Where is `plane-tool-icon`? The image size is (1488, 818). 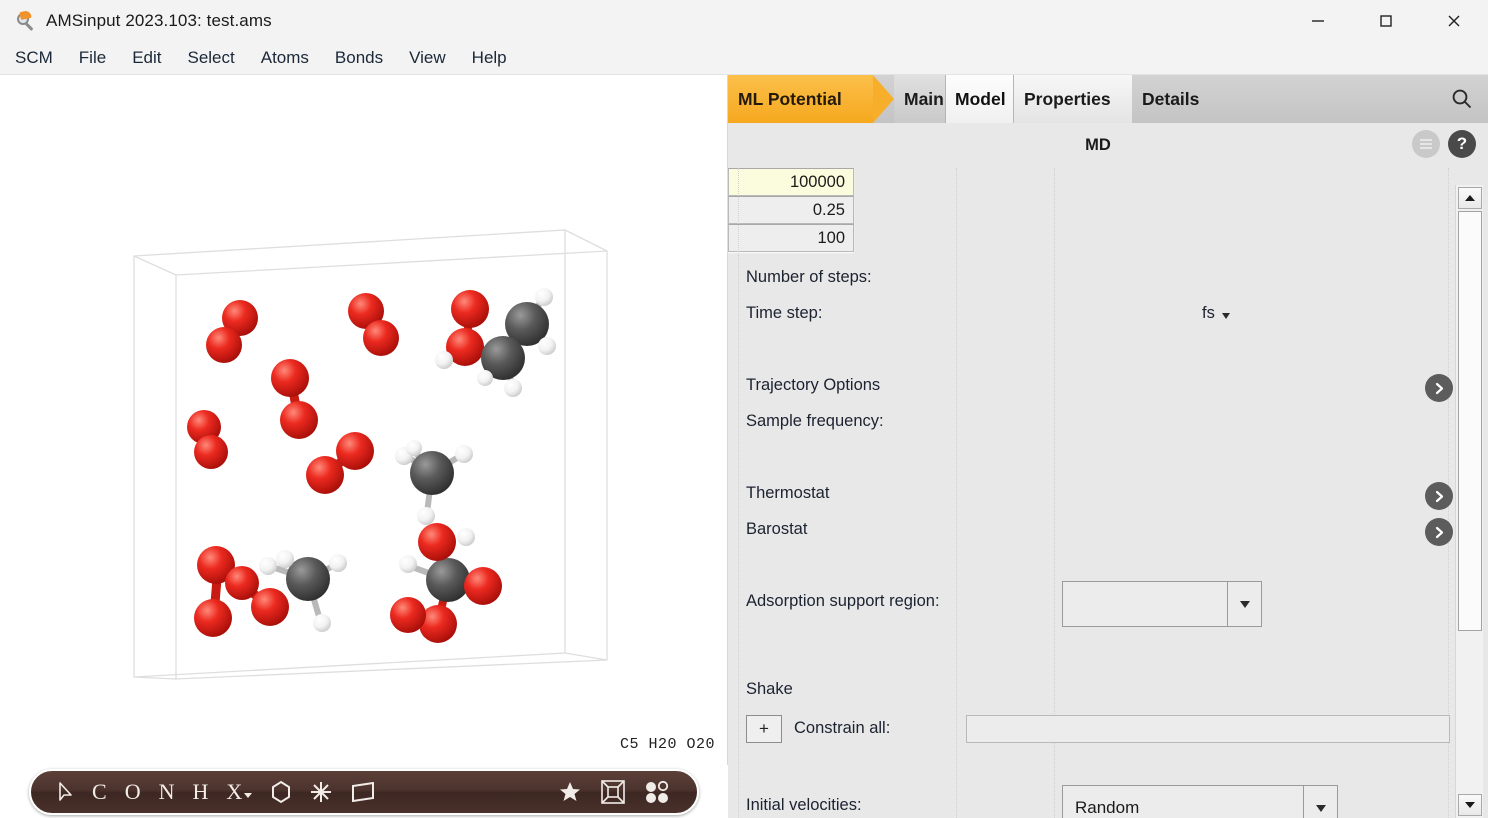 plane-tool-icon is located at coordinates (363, 792).